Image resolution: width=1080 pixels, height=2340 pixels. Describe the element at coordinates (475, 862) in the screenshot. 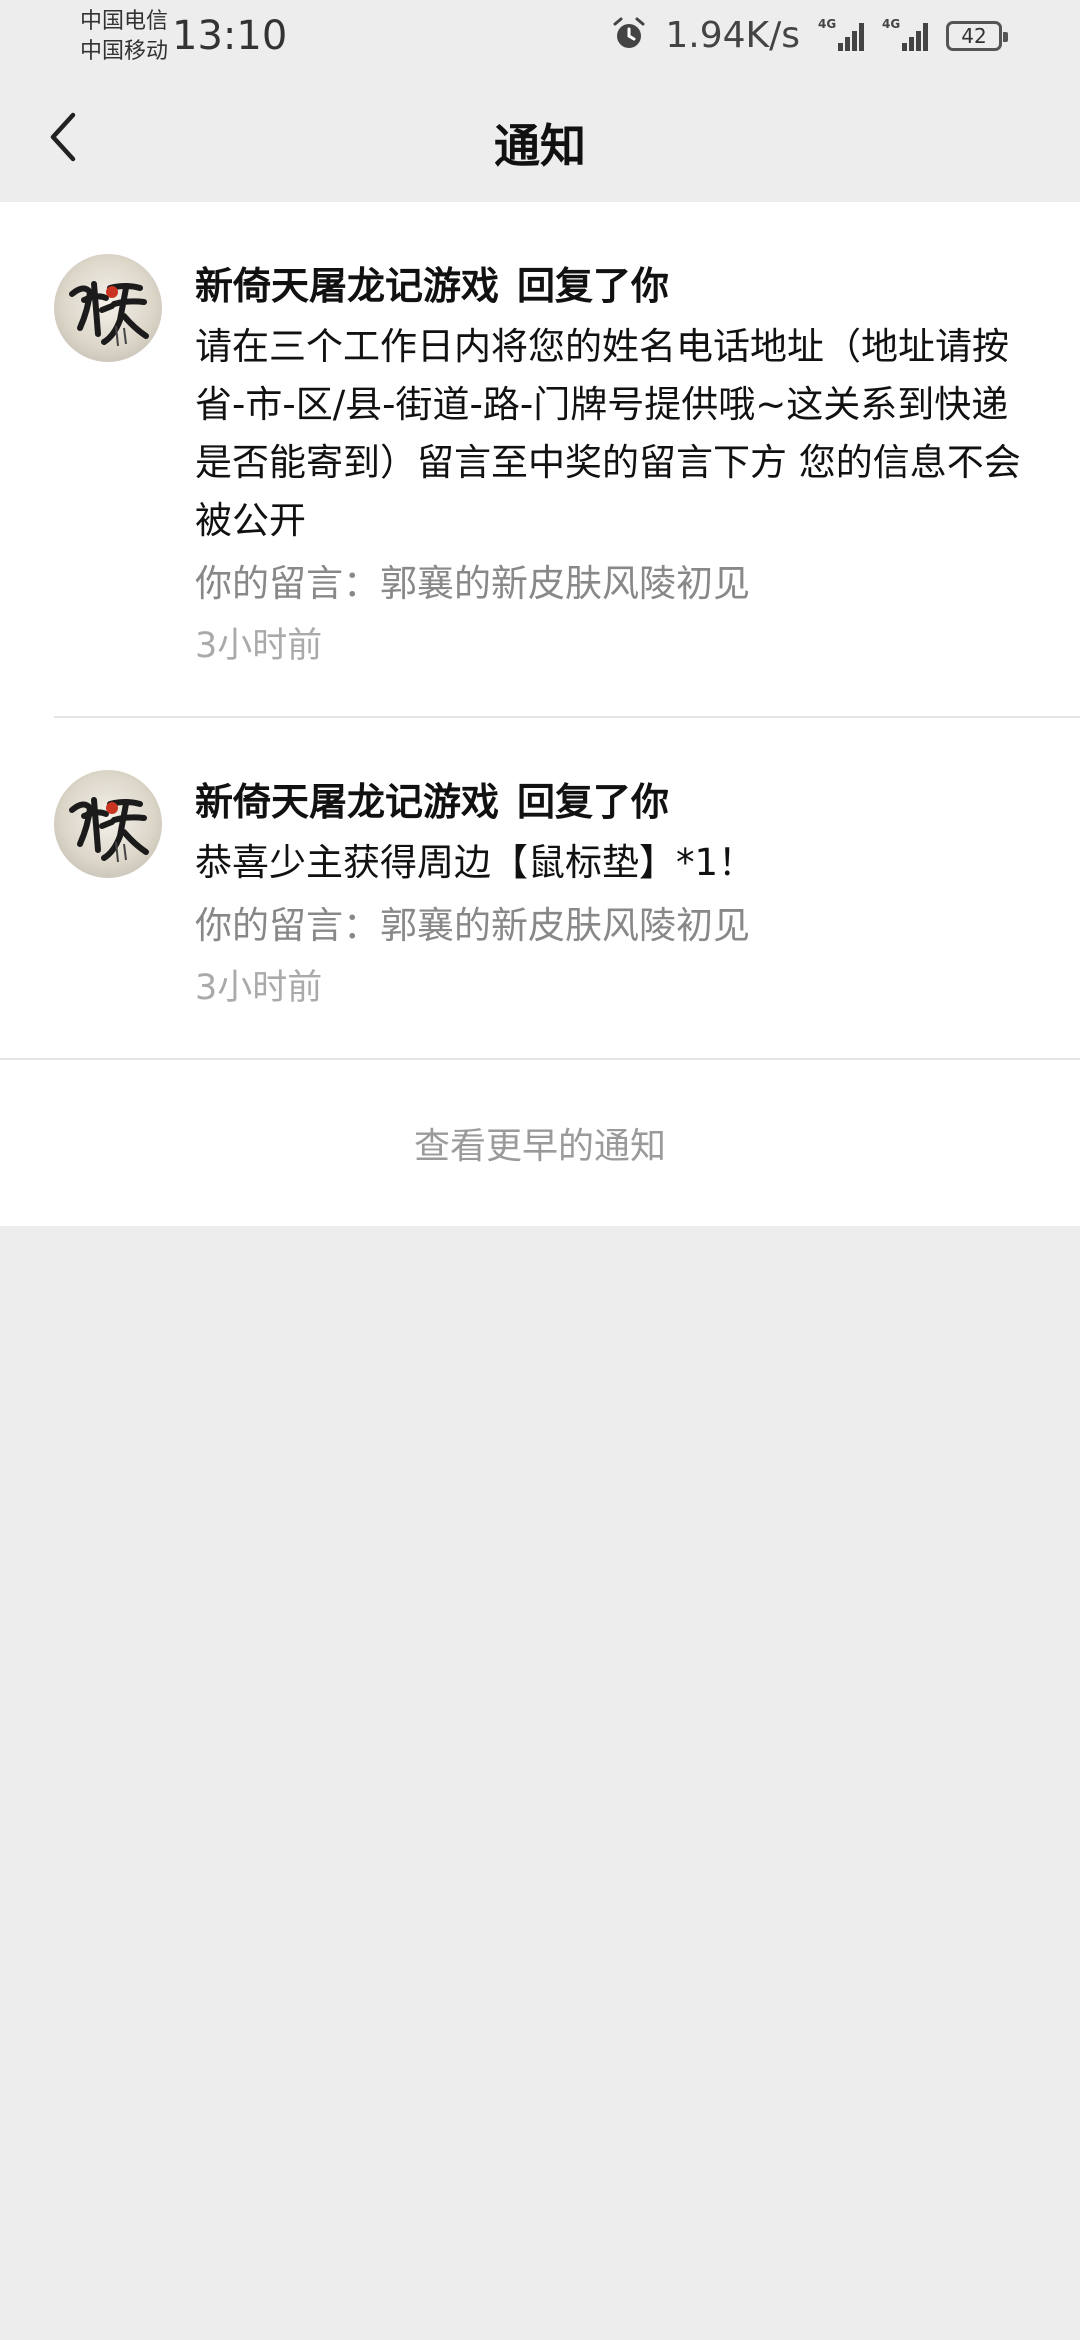

I see `reply-text: 恭喜少主获得周边【鼠标垫】*1！` at that location.